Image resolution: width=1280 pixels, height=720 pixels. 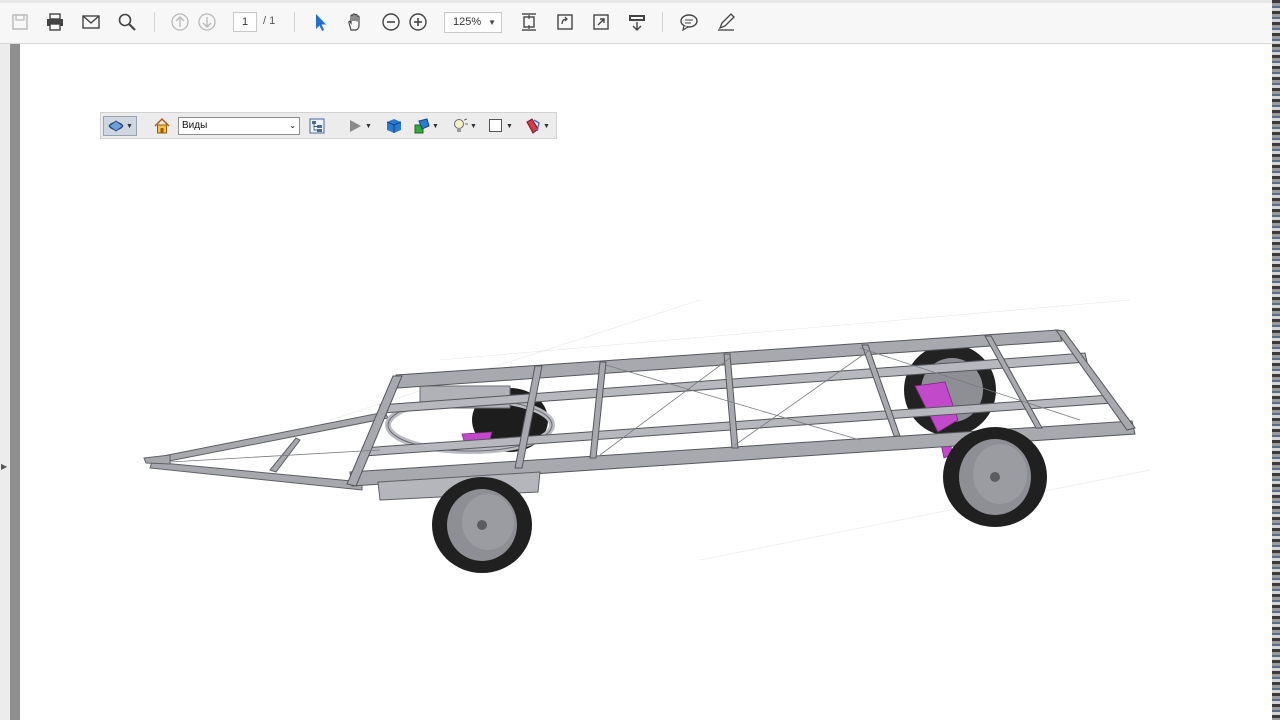 What do you see at coordinates (533, 126) in the screenshot?
I see `cross-section-icon` at bounding box center [533, 126].